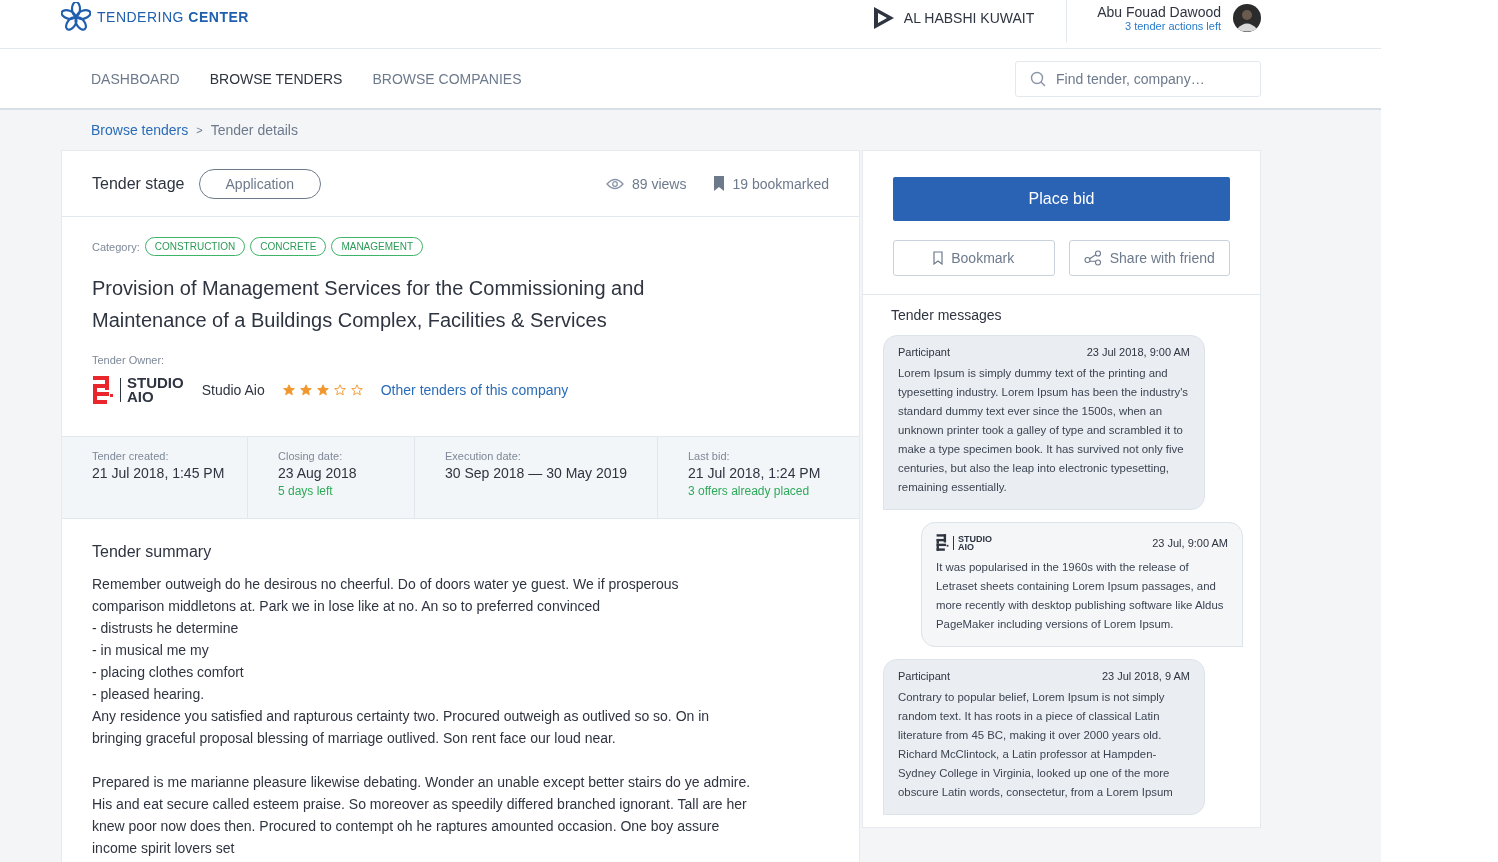 This screenshot has height=862, width=1498. Describe the element at coordinates (447, 78) in the screenshot. I see `nav-tab: BROWSE COMPANIES` at that location.